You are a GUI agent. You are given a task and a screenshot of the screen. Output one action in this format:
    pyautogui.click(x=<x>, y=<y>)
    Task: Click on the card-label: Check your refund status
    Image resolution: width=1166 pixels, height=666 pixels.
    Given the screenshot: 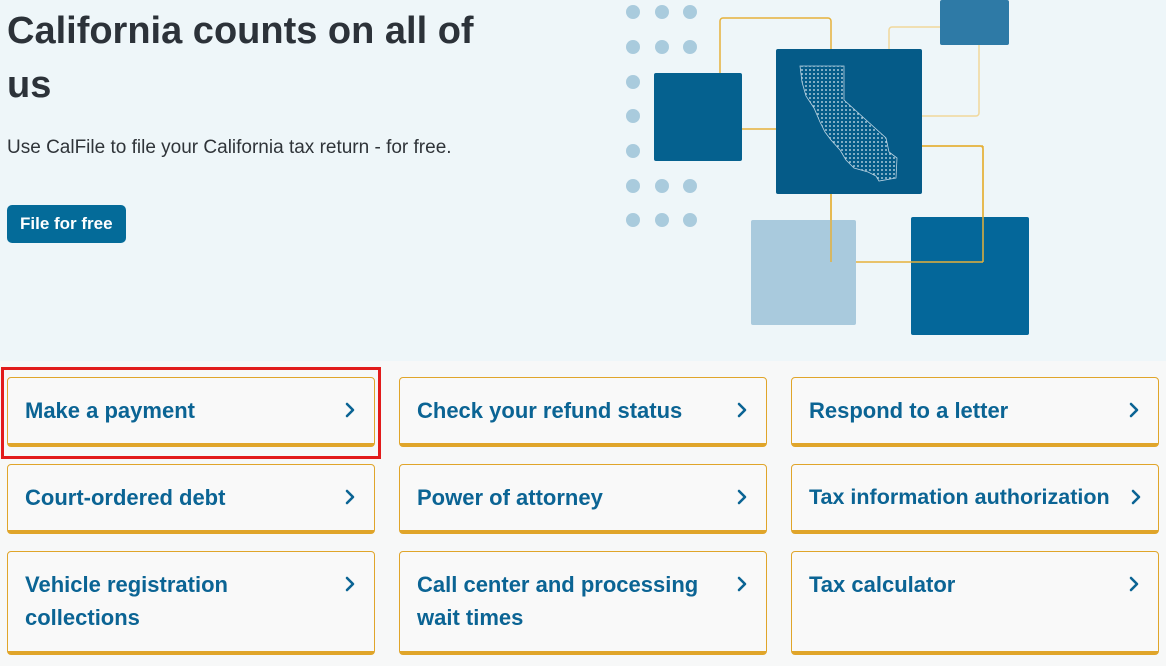 What is the action you would take?
    pyautogui.click(x=550, y=410)
    